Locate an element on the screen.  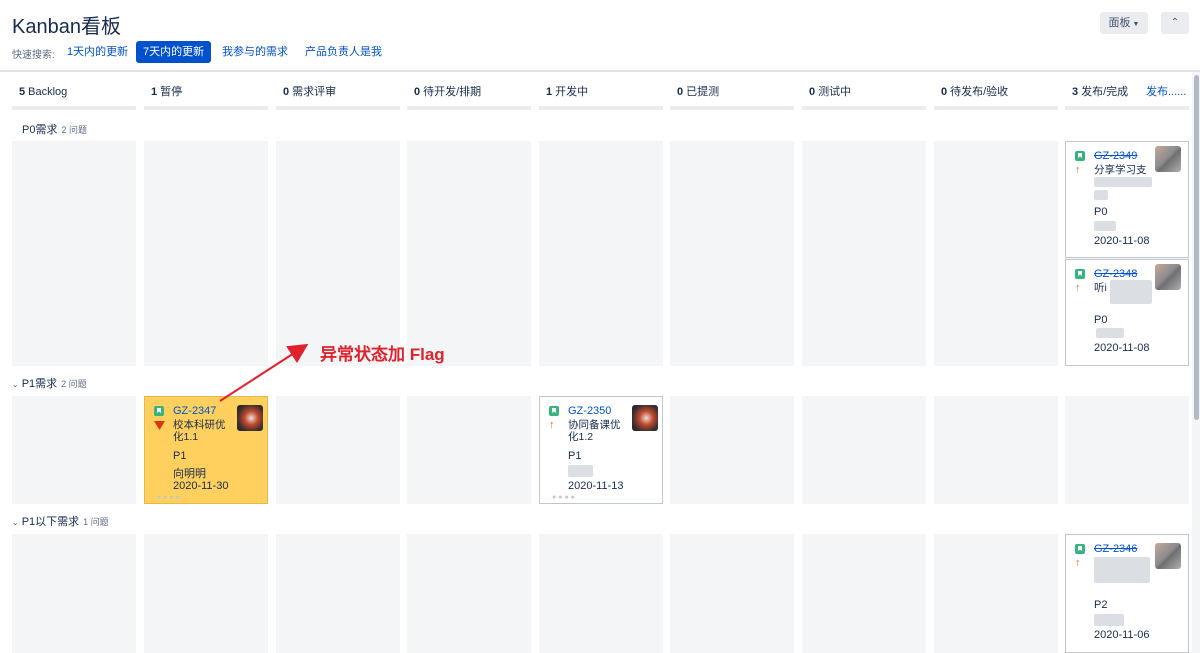
annotation-text: 异常状态加 Flag is located at coordinates (382, 354).